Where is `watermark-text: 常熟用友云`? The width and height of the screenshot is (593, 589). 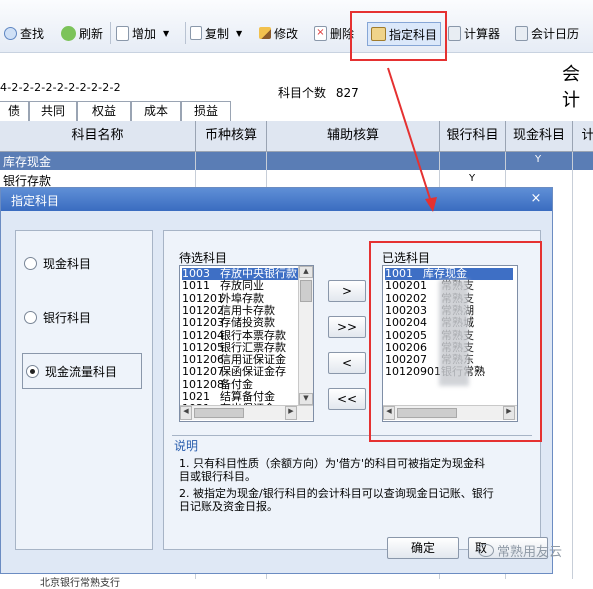 watermark-text: 常熟用友云 is located at coordinates (530, 552).